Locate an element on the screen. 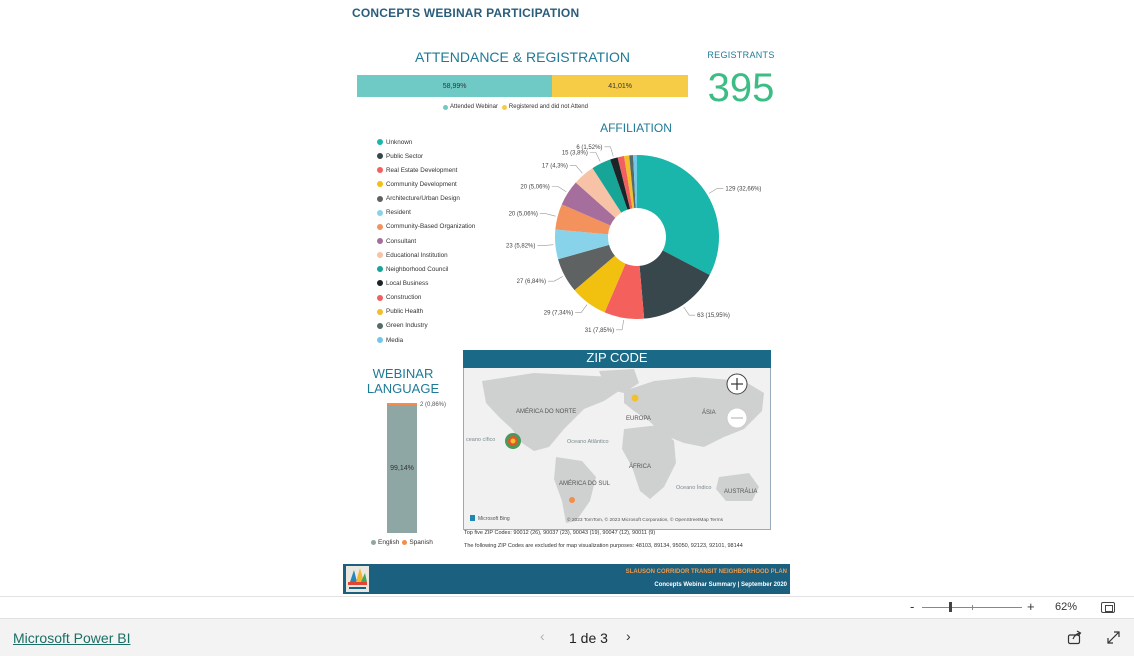 This screenshot has width=1134, height=656. language-legend: English Spanish is located at coordinates (402, 542).